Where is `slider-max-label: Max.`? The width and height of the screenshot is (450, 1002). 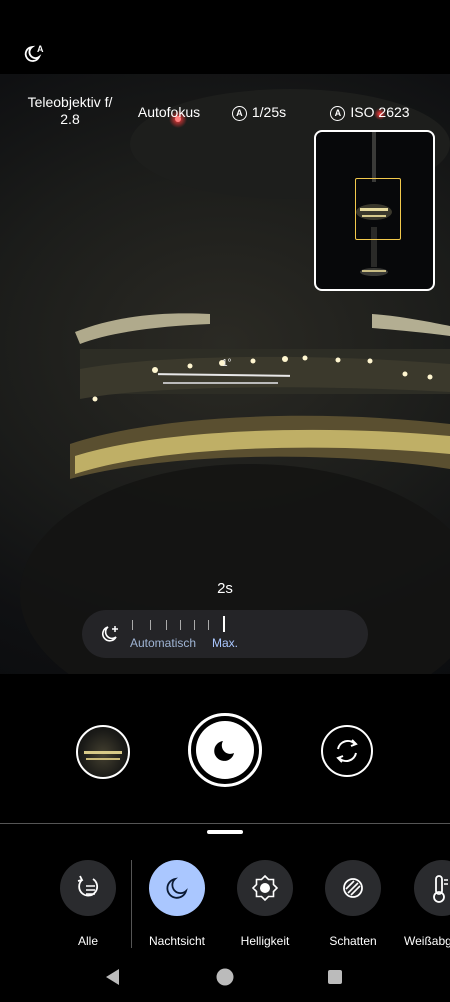
slider-max-label: Max. is located at coordinates (225, 643).